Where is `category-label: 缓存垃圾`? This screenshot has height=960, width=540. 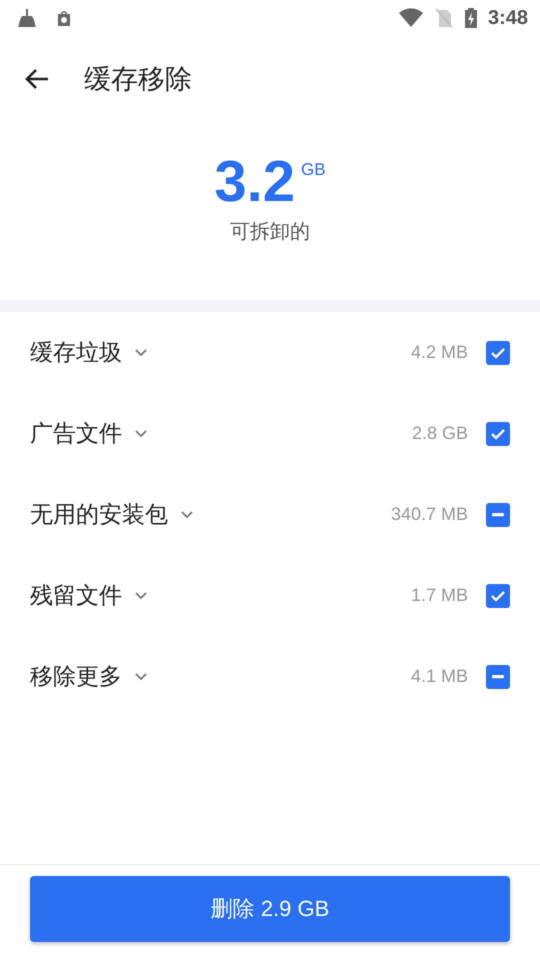
category-label: 缓存垃圾 is located at coordinates (76, 352).